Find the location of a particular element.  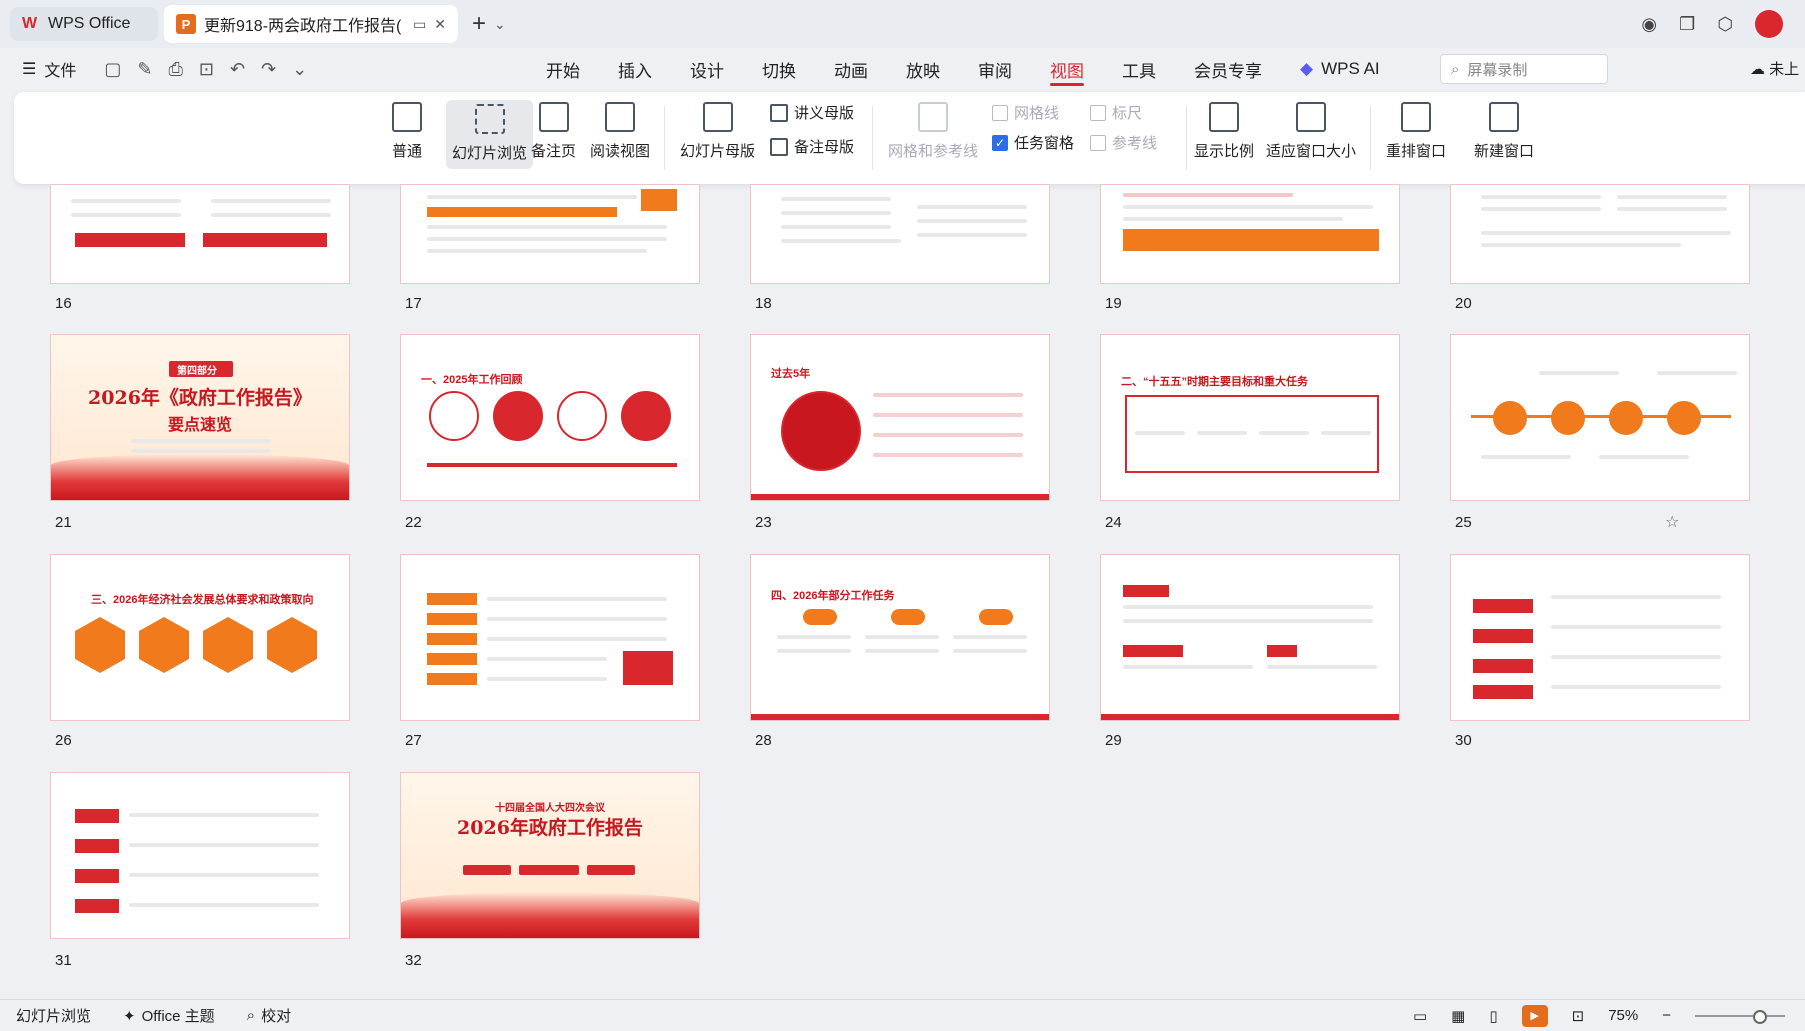

slide-top-label: 十四届全国人大四次会议 is located at coordinates (550, 808).